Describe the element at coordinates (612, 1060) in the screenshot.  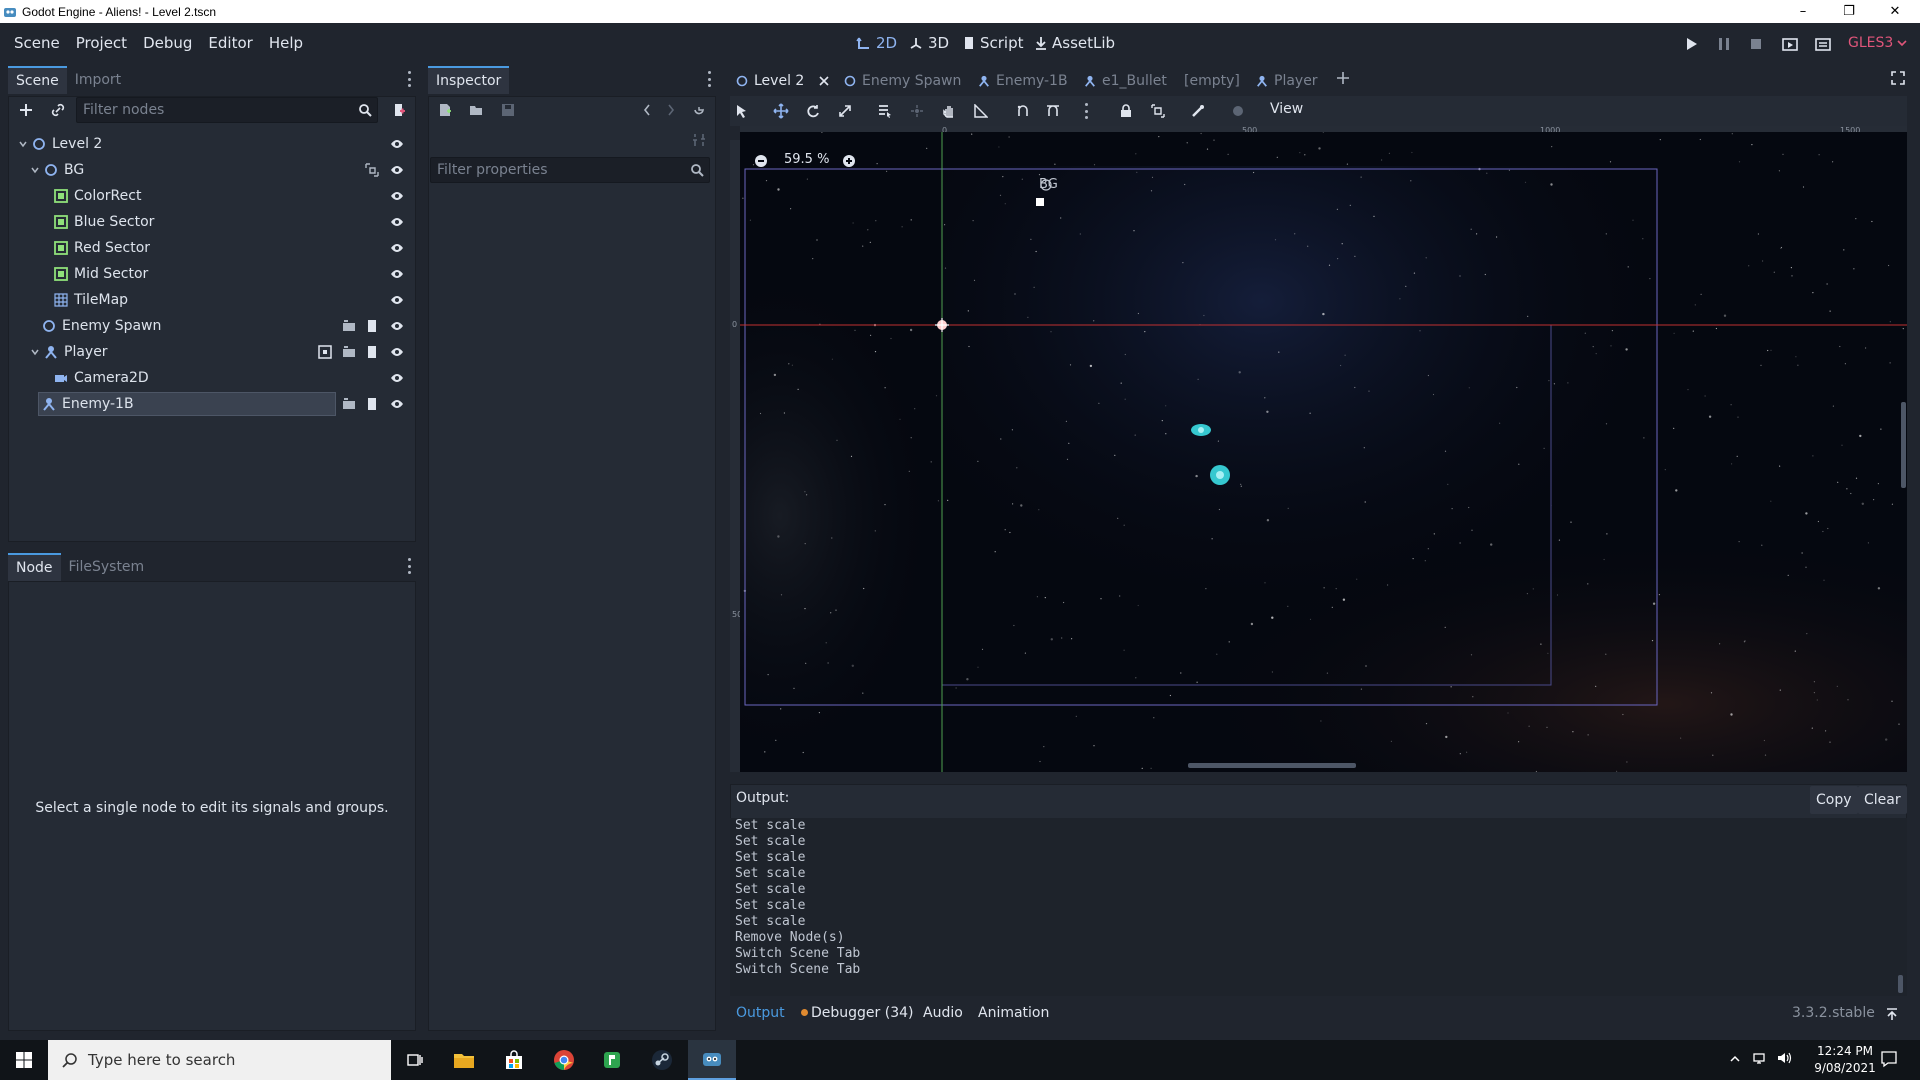
I see `aseprite-icon` at that location.